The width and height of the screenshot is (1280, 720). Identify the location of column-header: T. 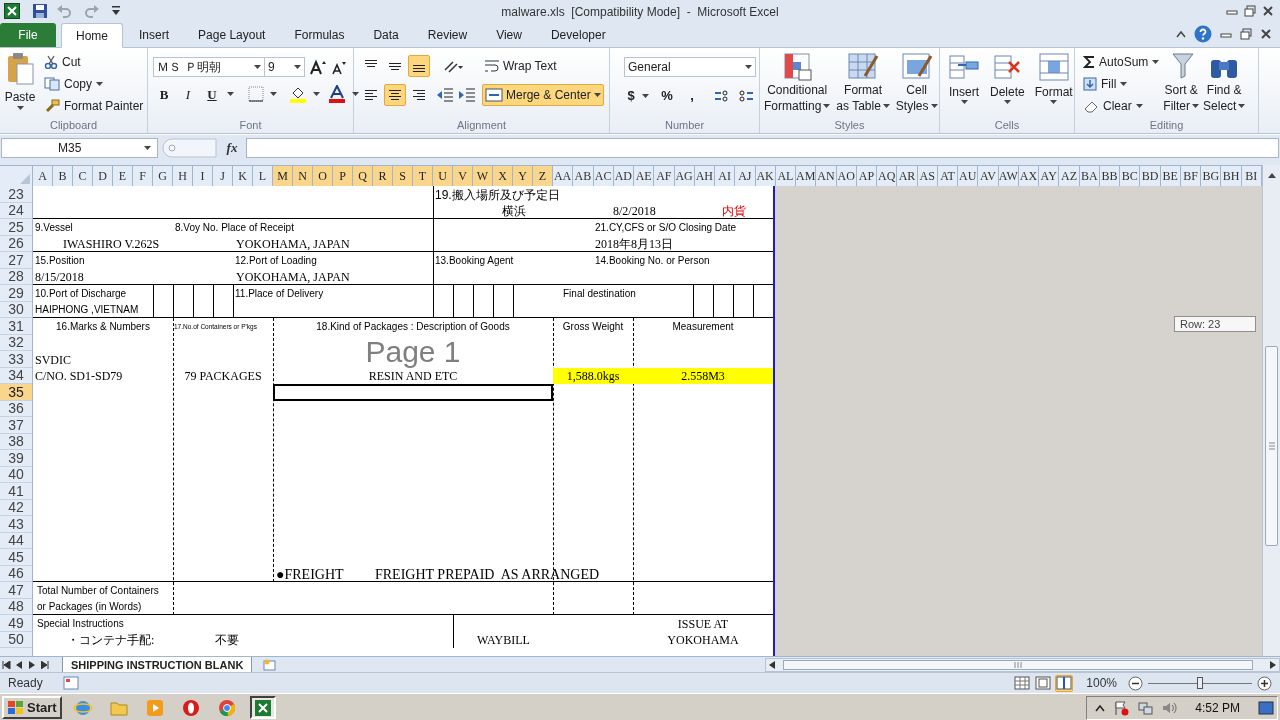
(423, 176).